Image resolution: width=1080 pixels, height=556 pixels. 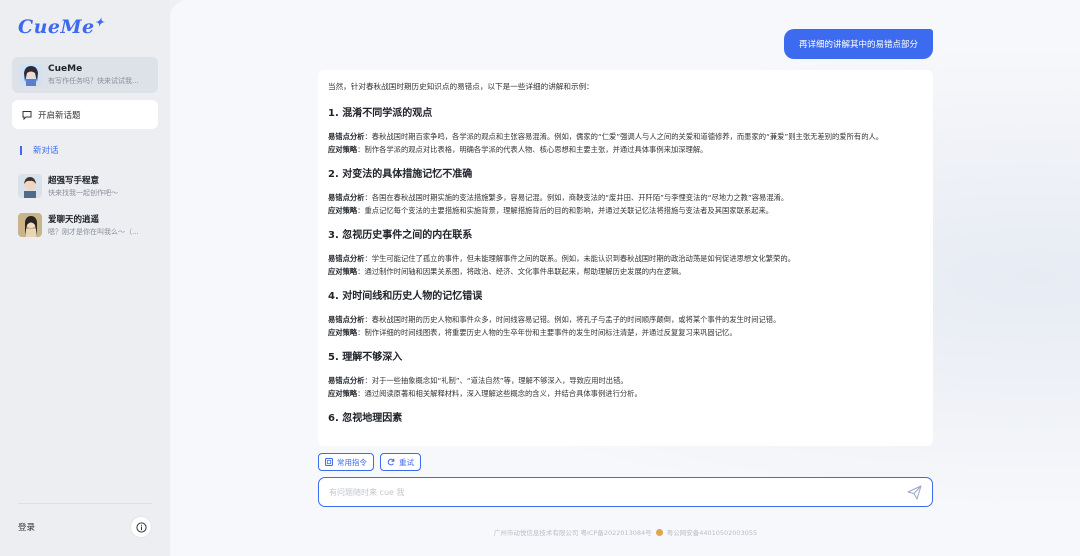 I want to click on new-topic-button: 开启新话题, so click(x=85, y=114).